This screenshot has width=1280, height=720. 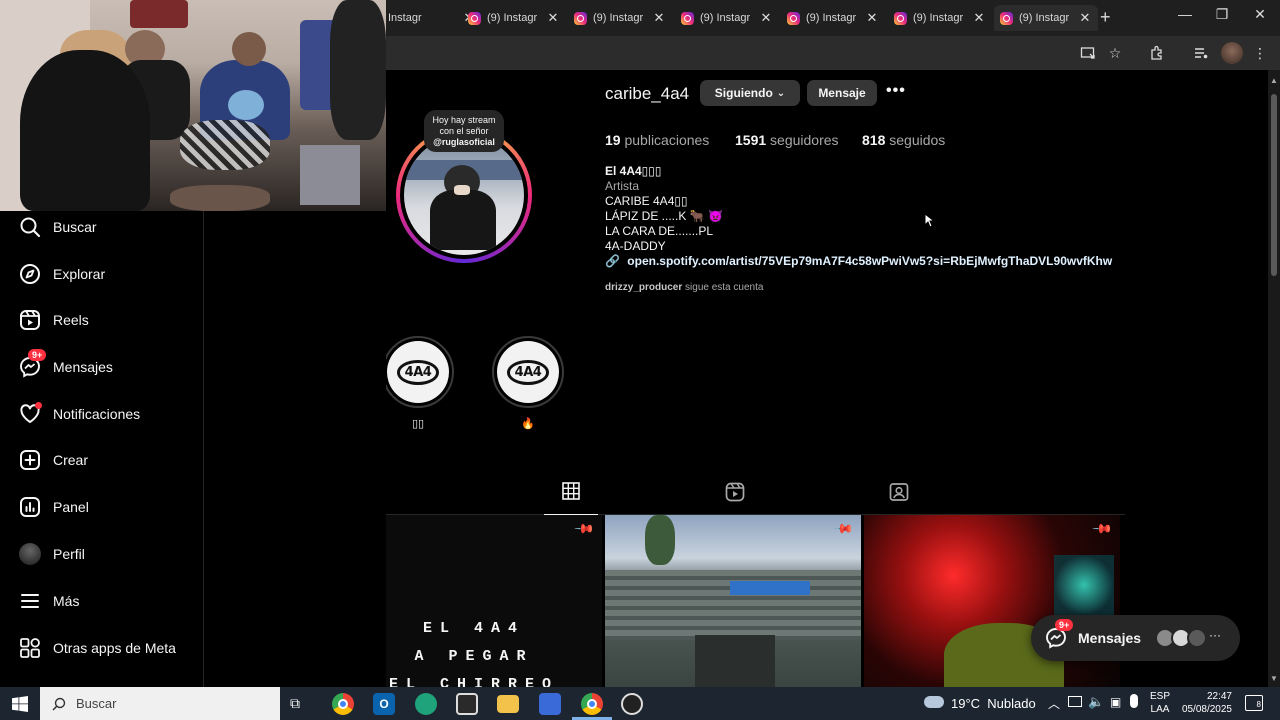 I want to click on mouse-cursor, so click(x=930, y=222).